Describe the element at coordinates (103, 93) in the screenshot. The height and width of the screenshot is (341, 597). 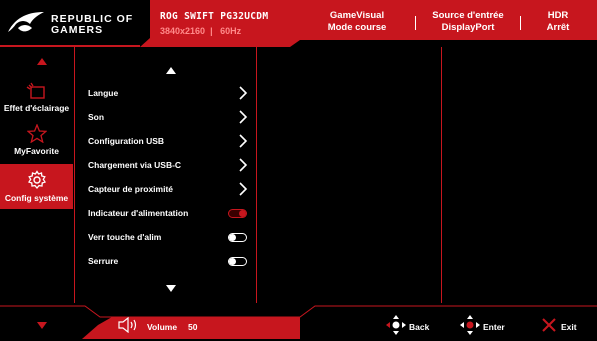
I see `menu-item-label: Langue` at that location.